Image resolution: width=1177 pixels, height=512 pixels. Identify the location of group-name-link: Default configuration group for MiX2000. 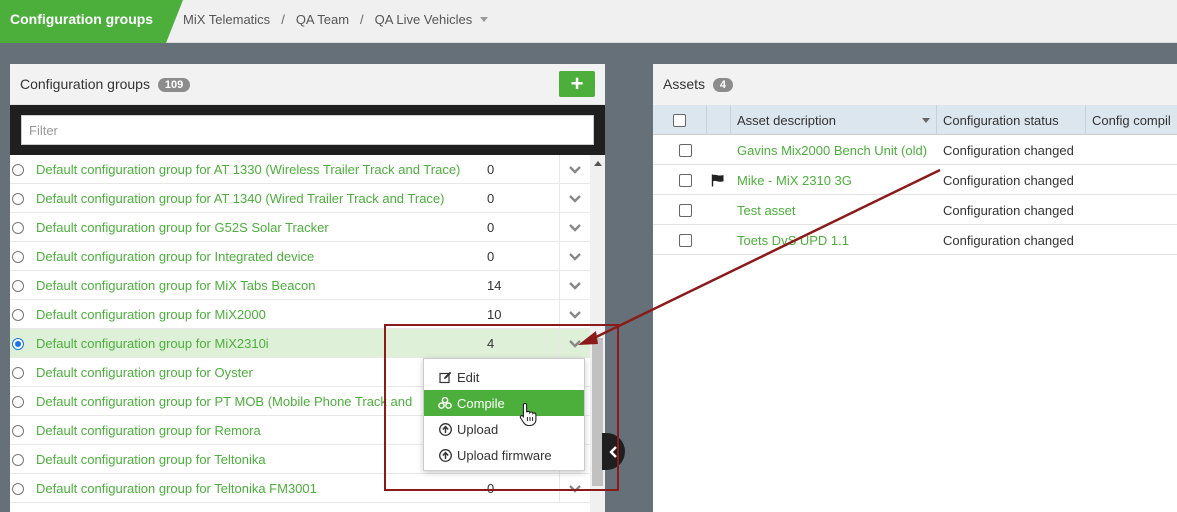
(151, 314).